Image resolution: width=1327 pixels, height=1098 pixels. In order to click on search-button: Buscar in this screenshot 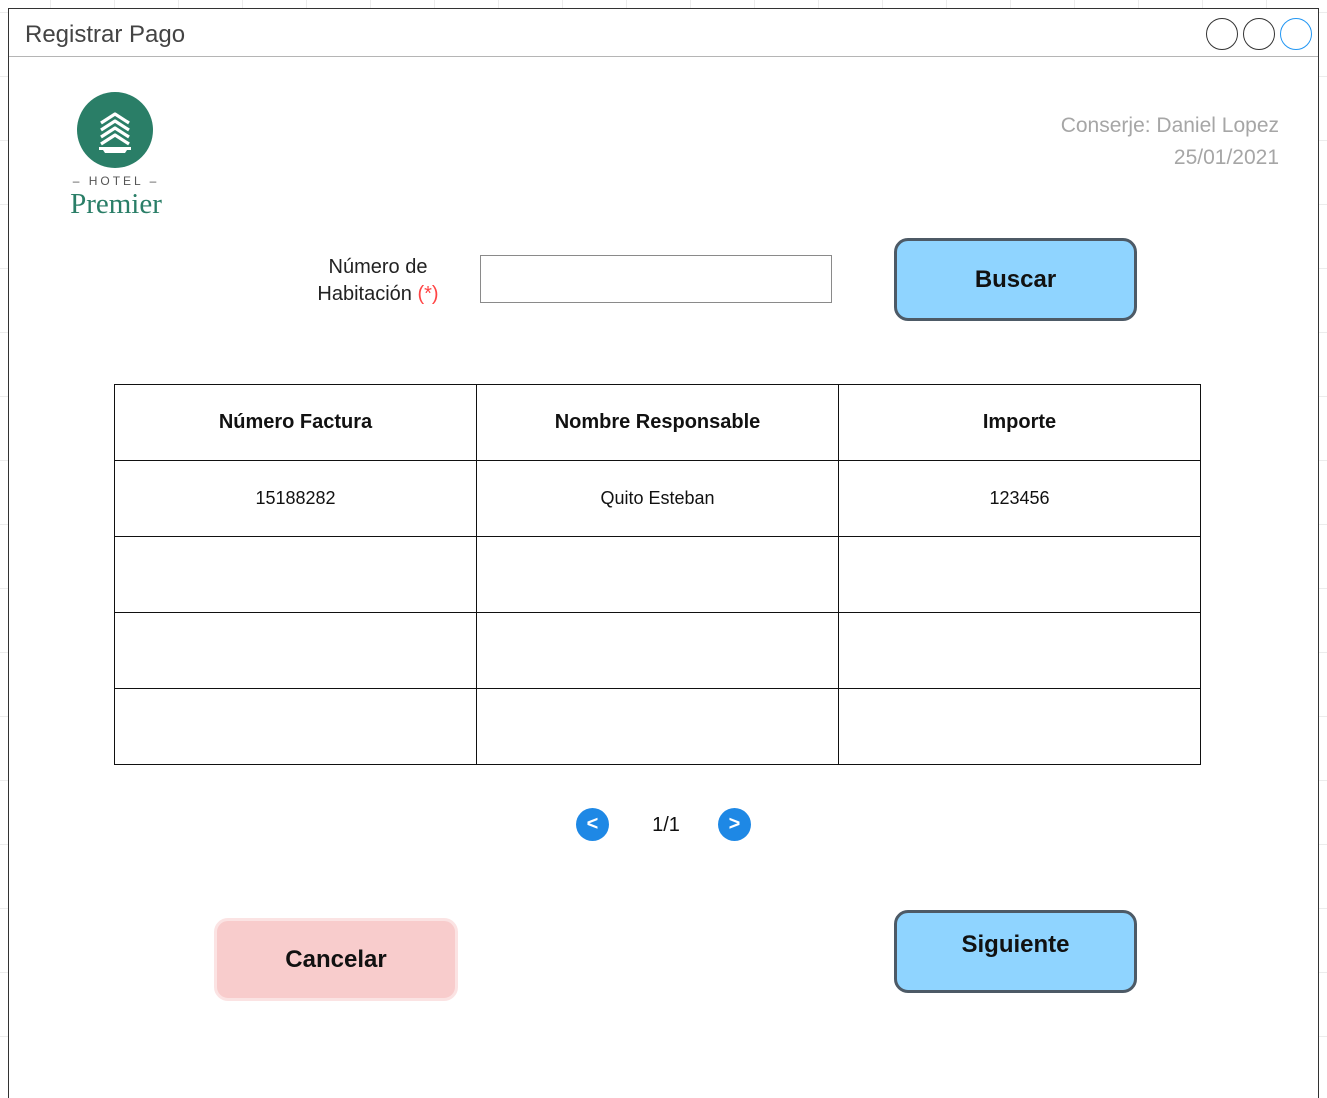, I will do `click(1015, 279)`.